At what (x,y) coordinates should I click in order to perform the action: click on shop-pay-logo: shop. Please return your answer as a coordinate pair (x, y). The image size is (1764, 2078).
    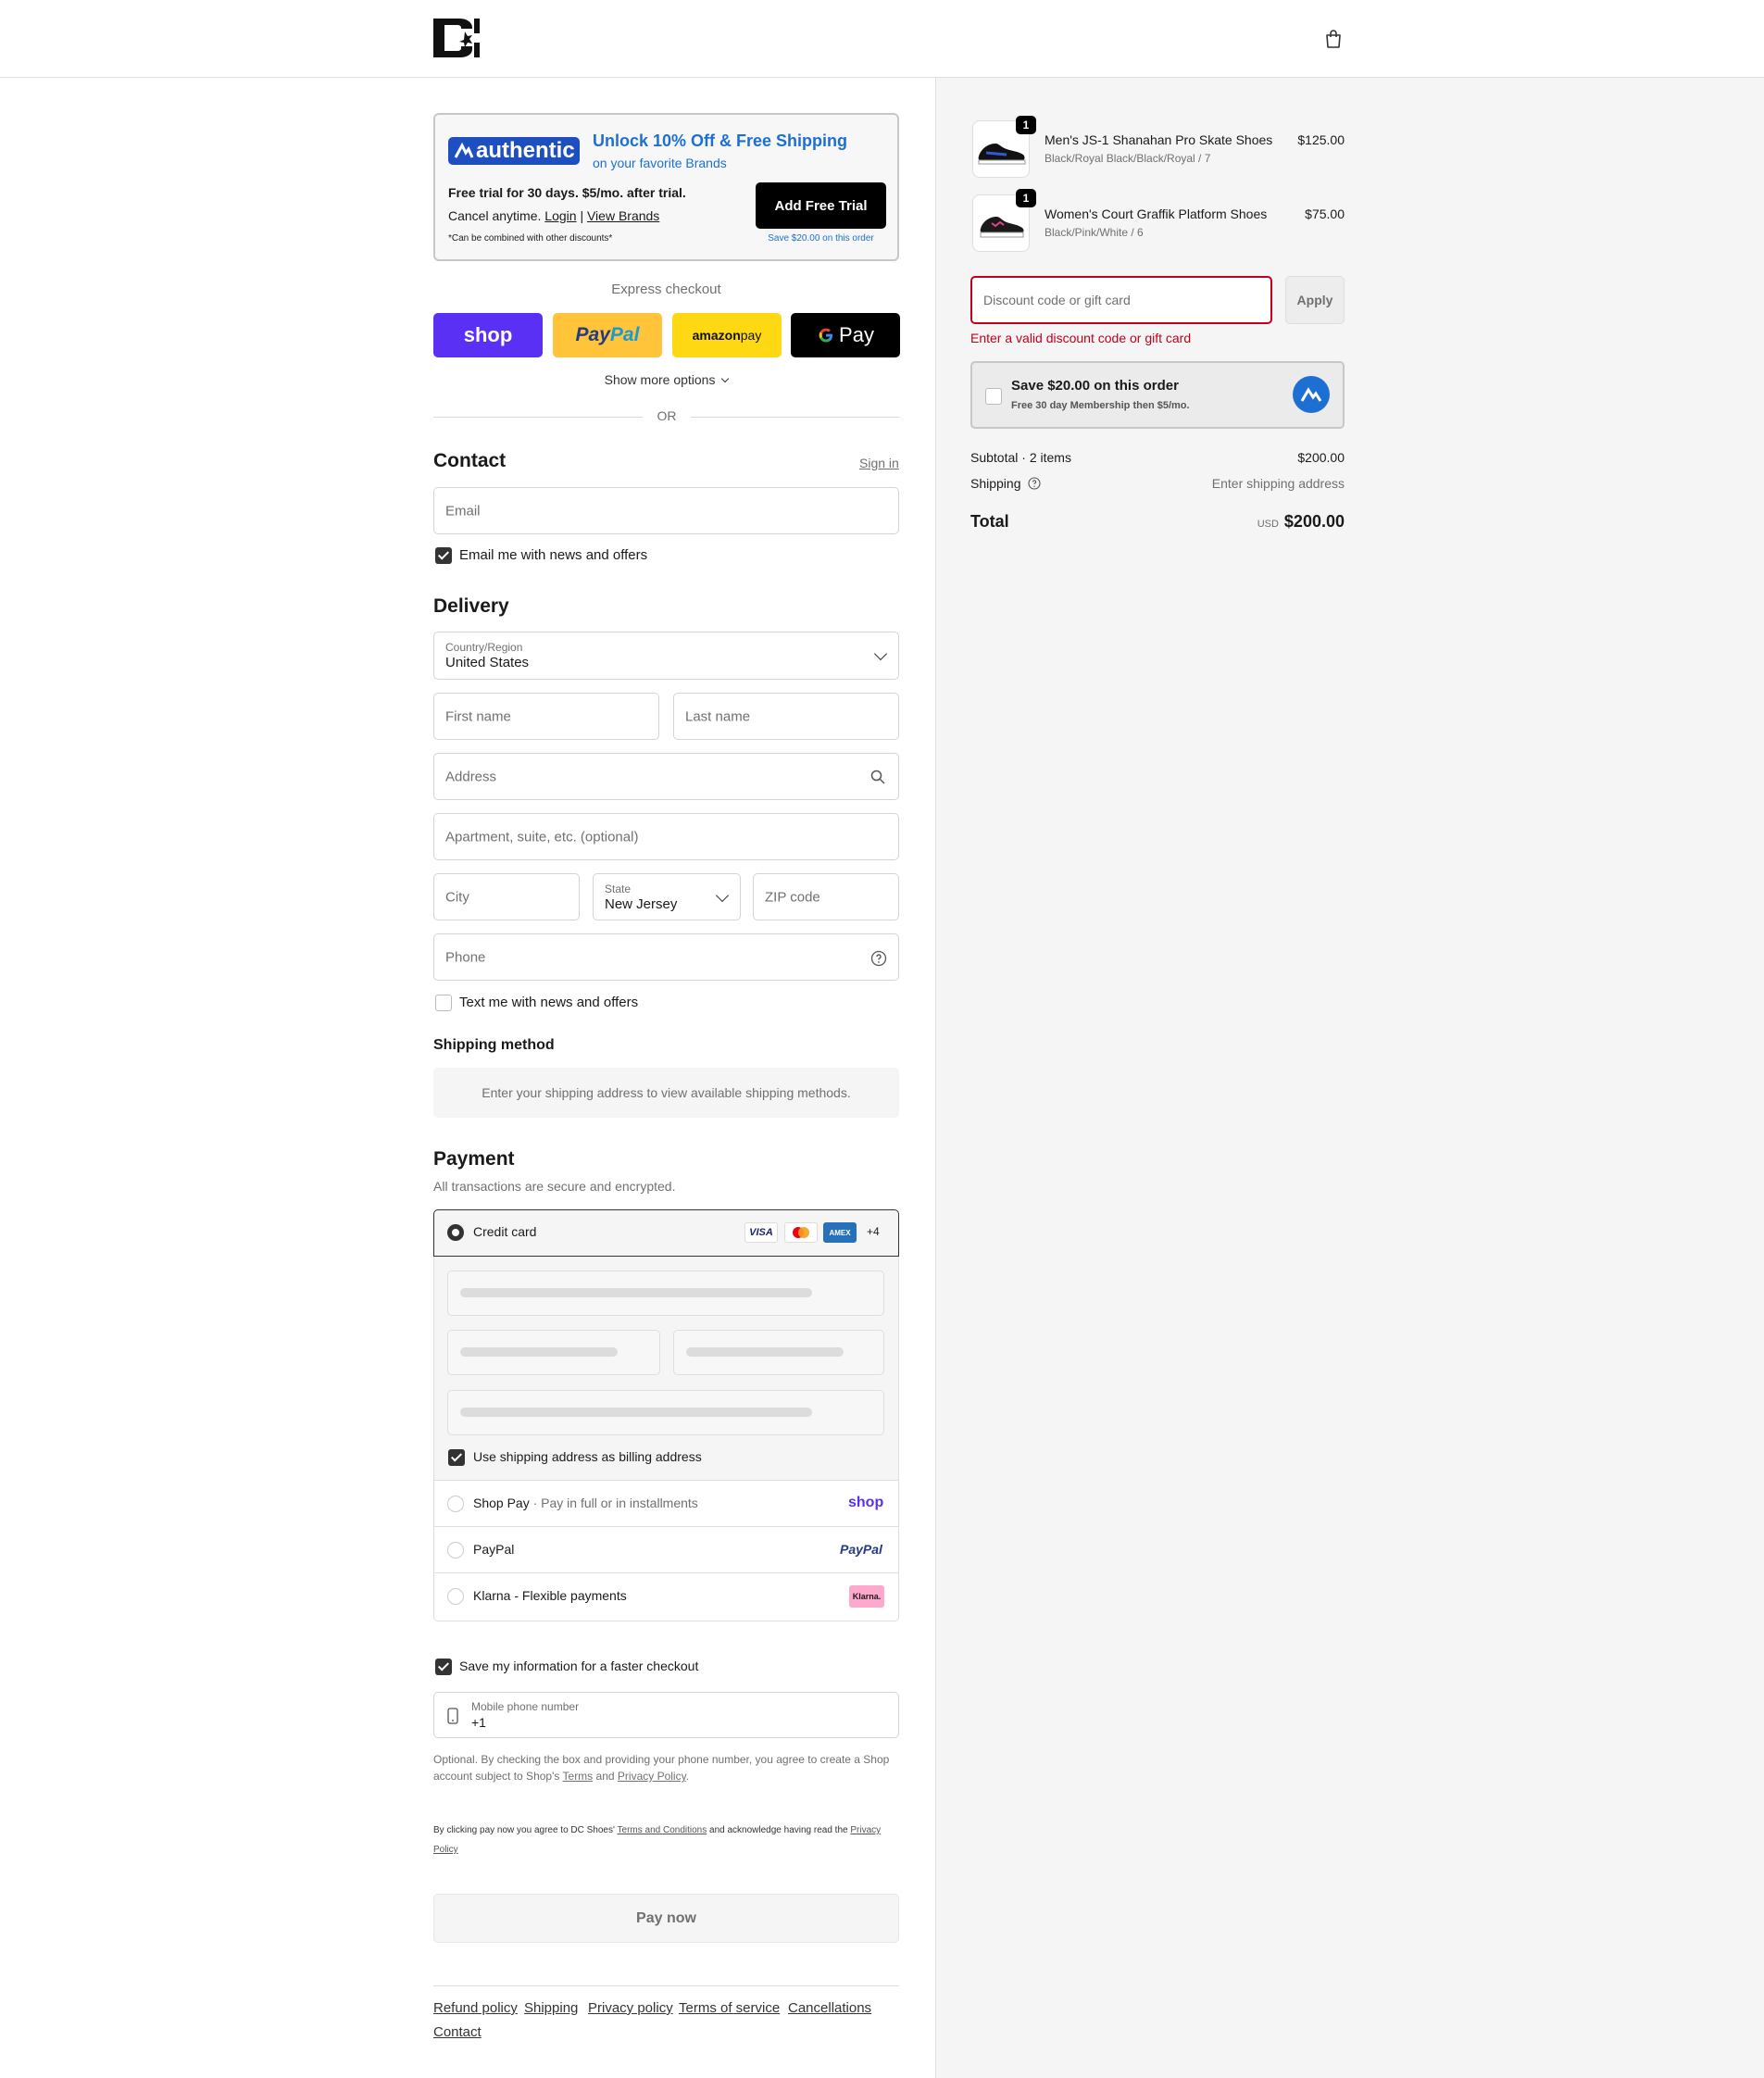
    Looking at the image, I should click on (866, 1502).